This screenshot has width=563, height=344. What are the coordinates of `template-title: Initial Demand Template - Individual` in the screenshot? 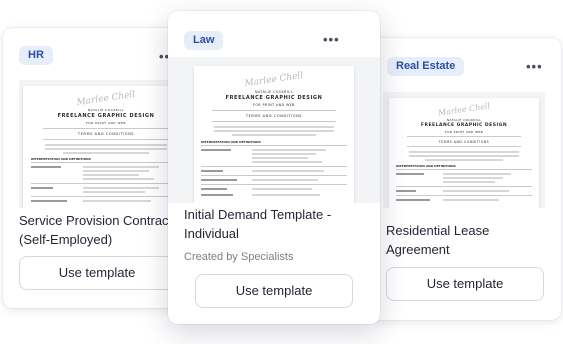 It's located at (258, 224).